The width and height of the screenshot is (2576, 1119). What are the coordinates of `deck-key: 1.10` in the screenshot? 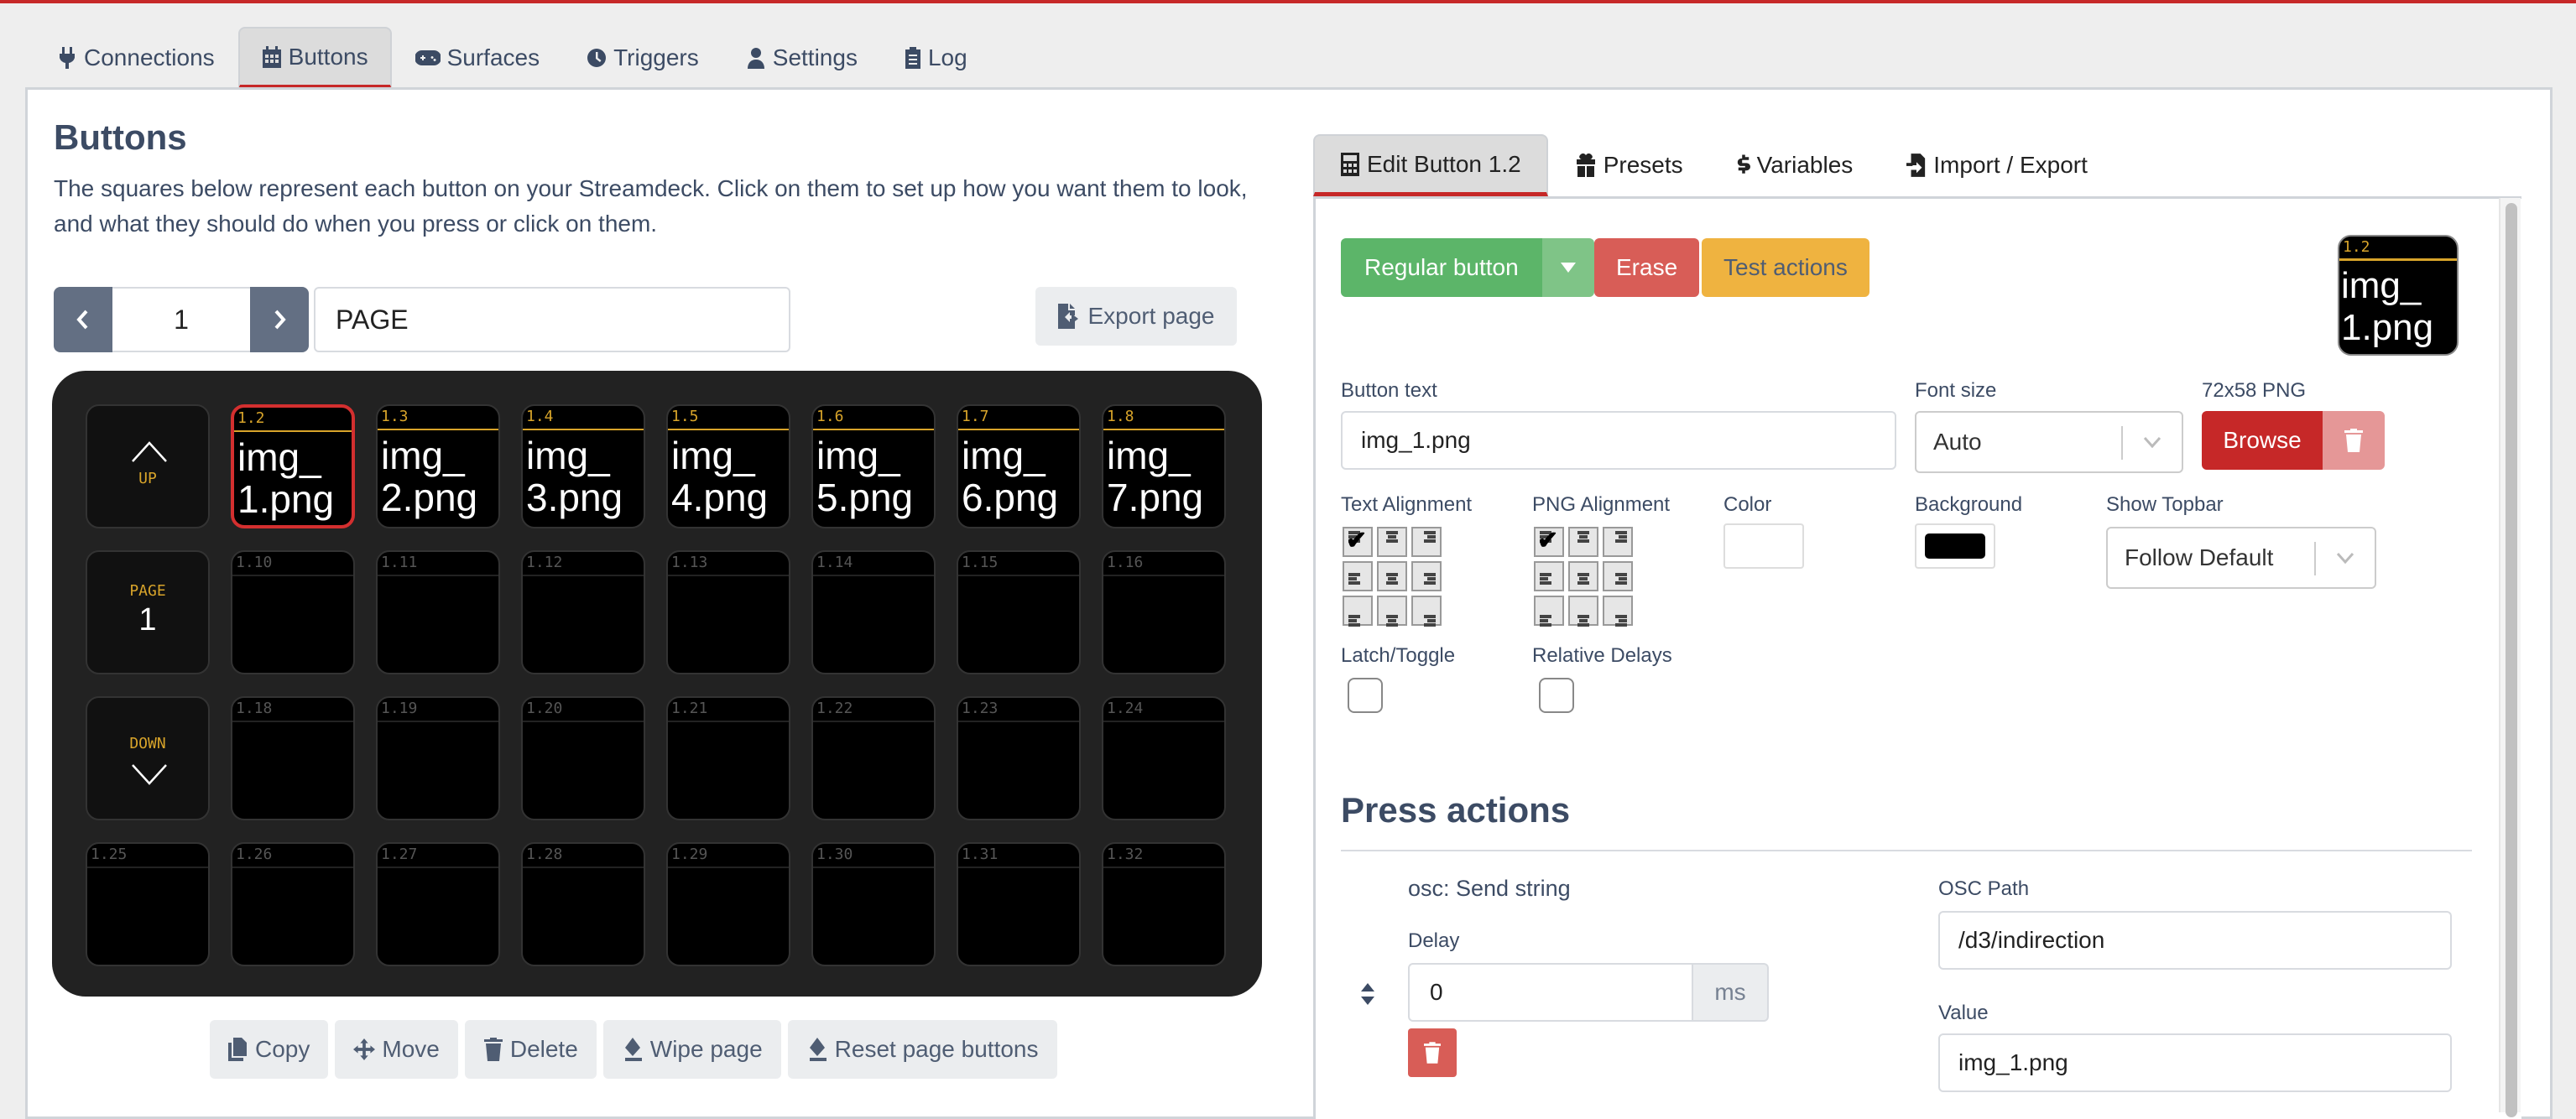 It's located at (293, 612).